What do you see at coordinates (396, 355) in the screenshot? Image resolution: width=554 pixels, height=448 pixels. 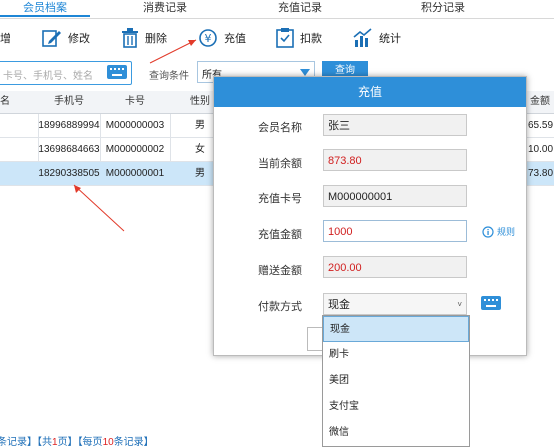 I see `payment-option-card: 刷卡` at bounding box center [396, 355].